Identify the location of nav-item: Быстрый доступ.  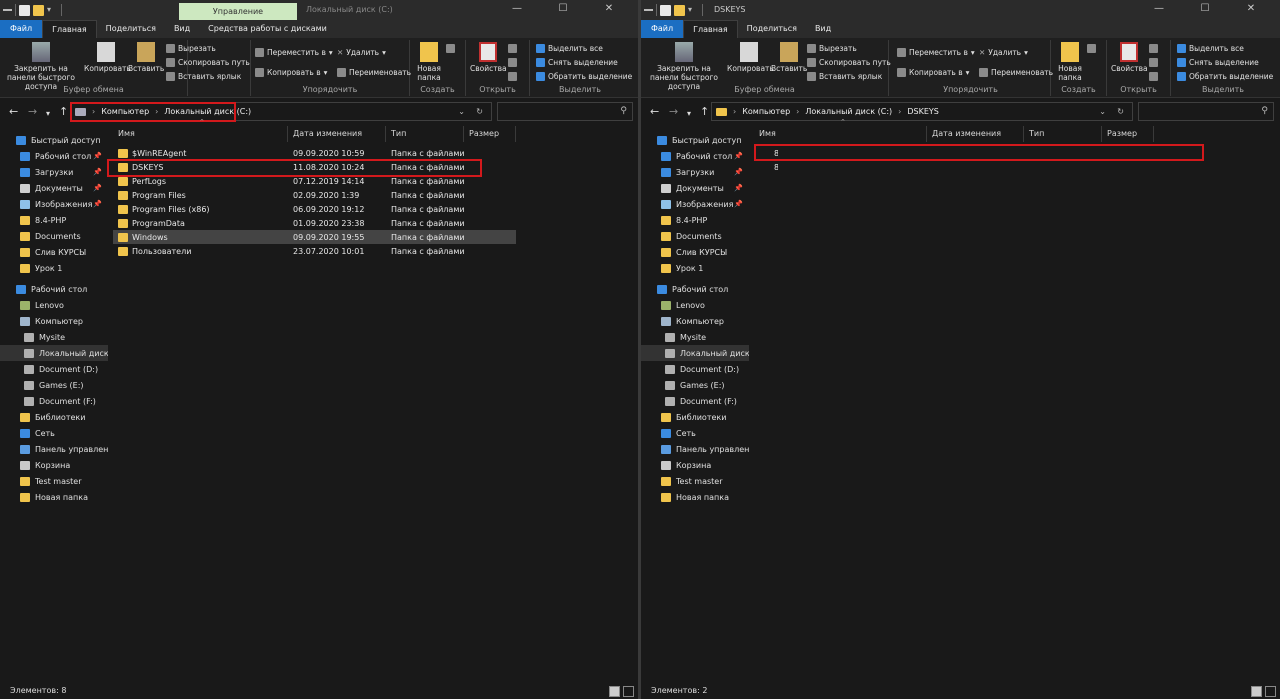
(54, 140).